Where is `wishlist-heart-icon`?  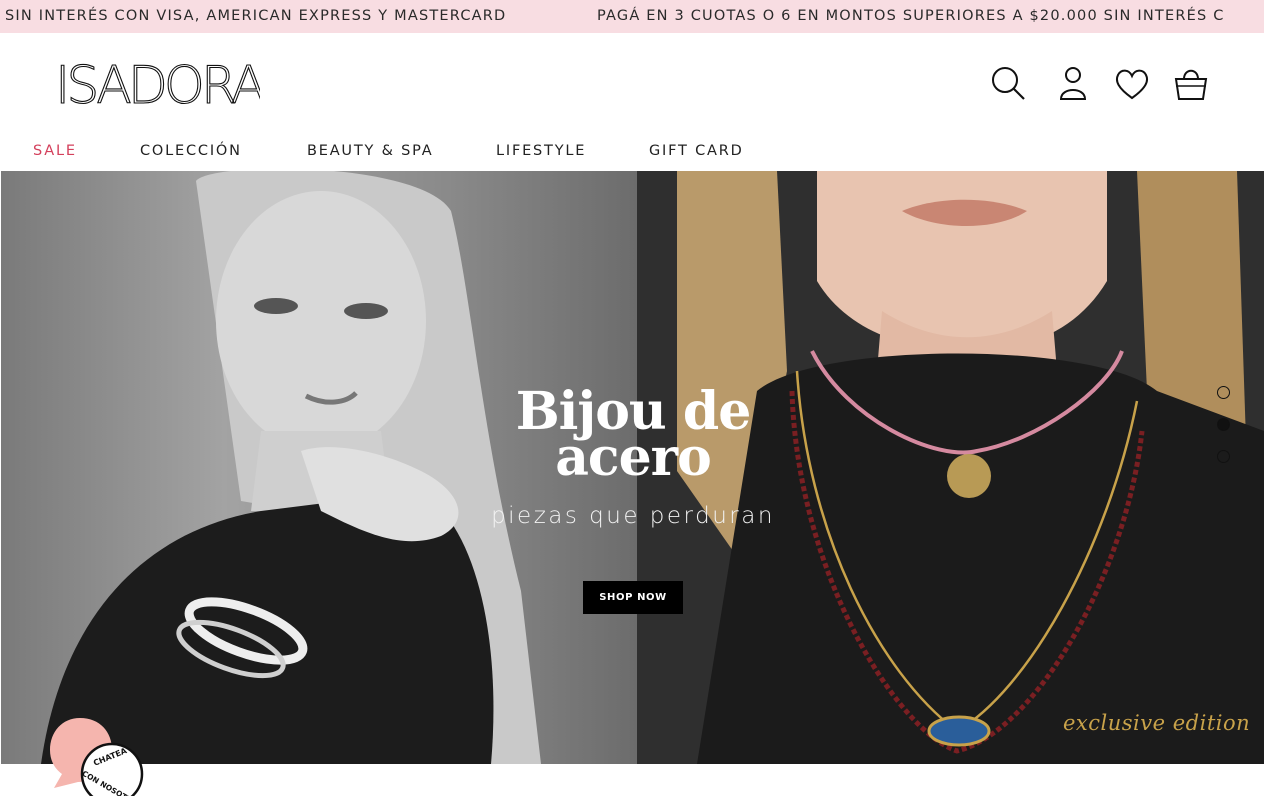
wishlist-heart-icon is located at coordinates (1132, 83).